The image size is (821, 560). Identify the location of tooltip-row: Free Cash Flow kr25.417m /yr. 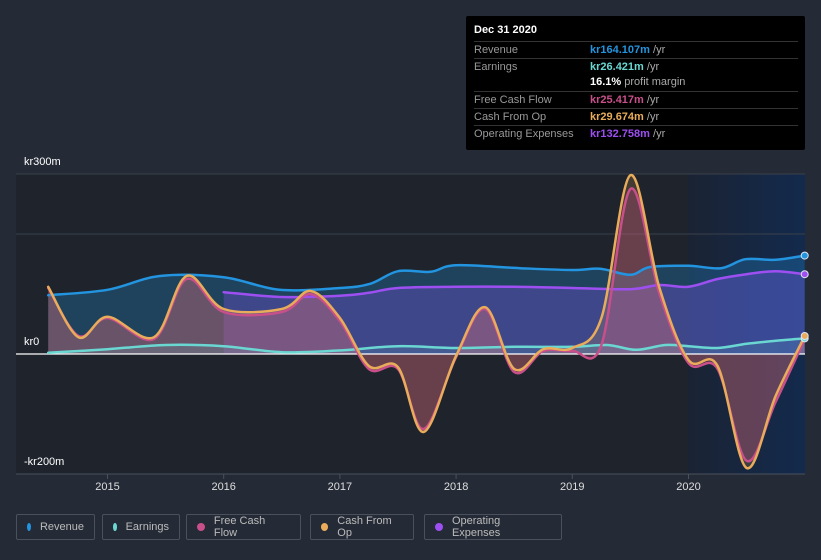
(636, 99).